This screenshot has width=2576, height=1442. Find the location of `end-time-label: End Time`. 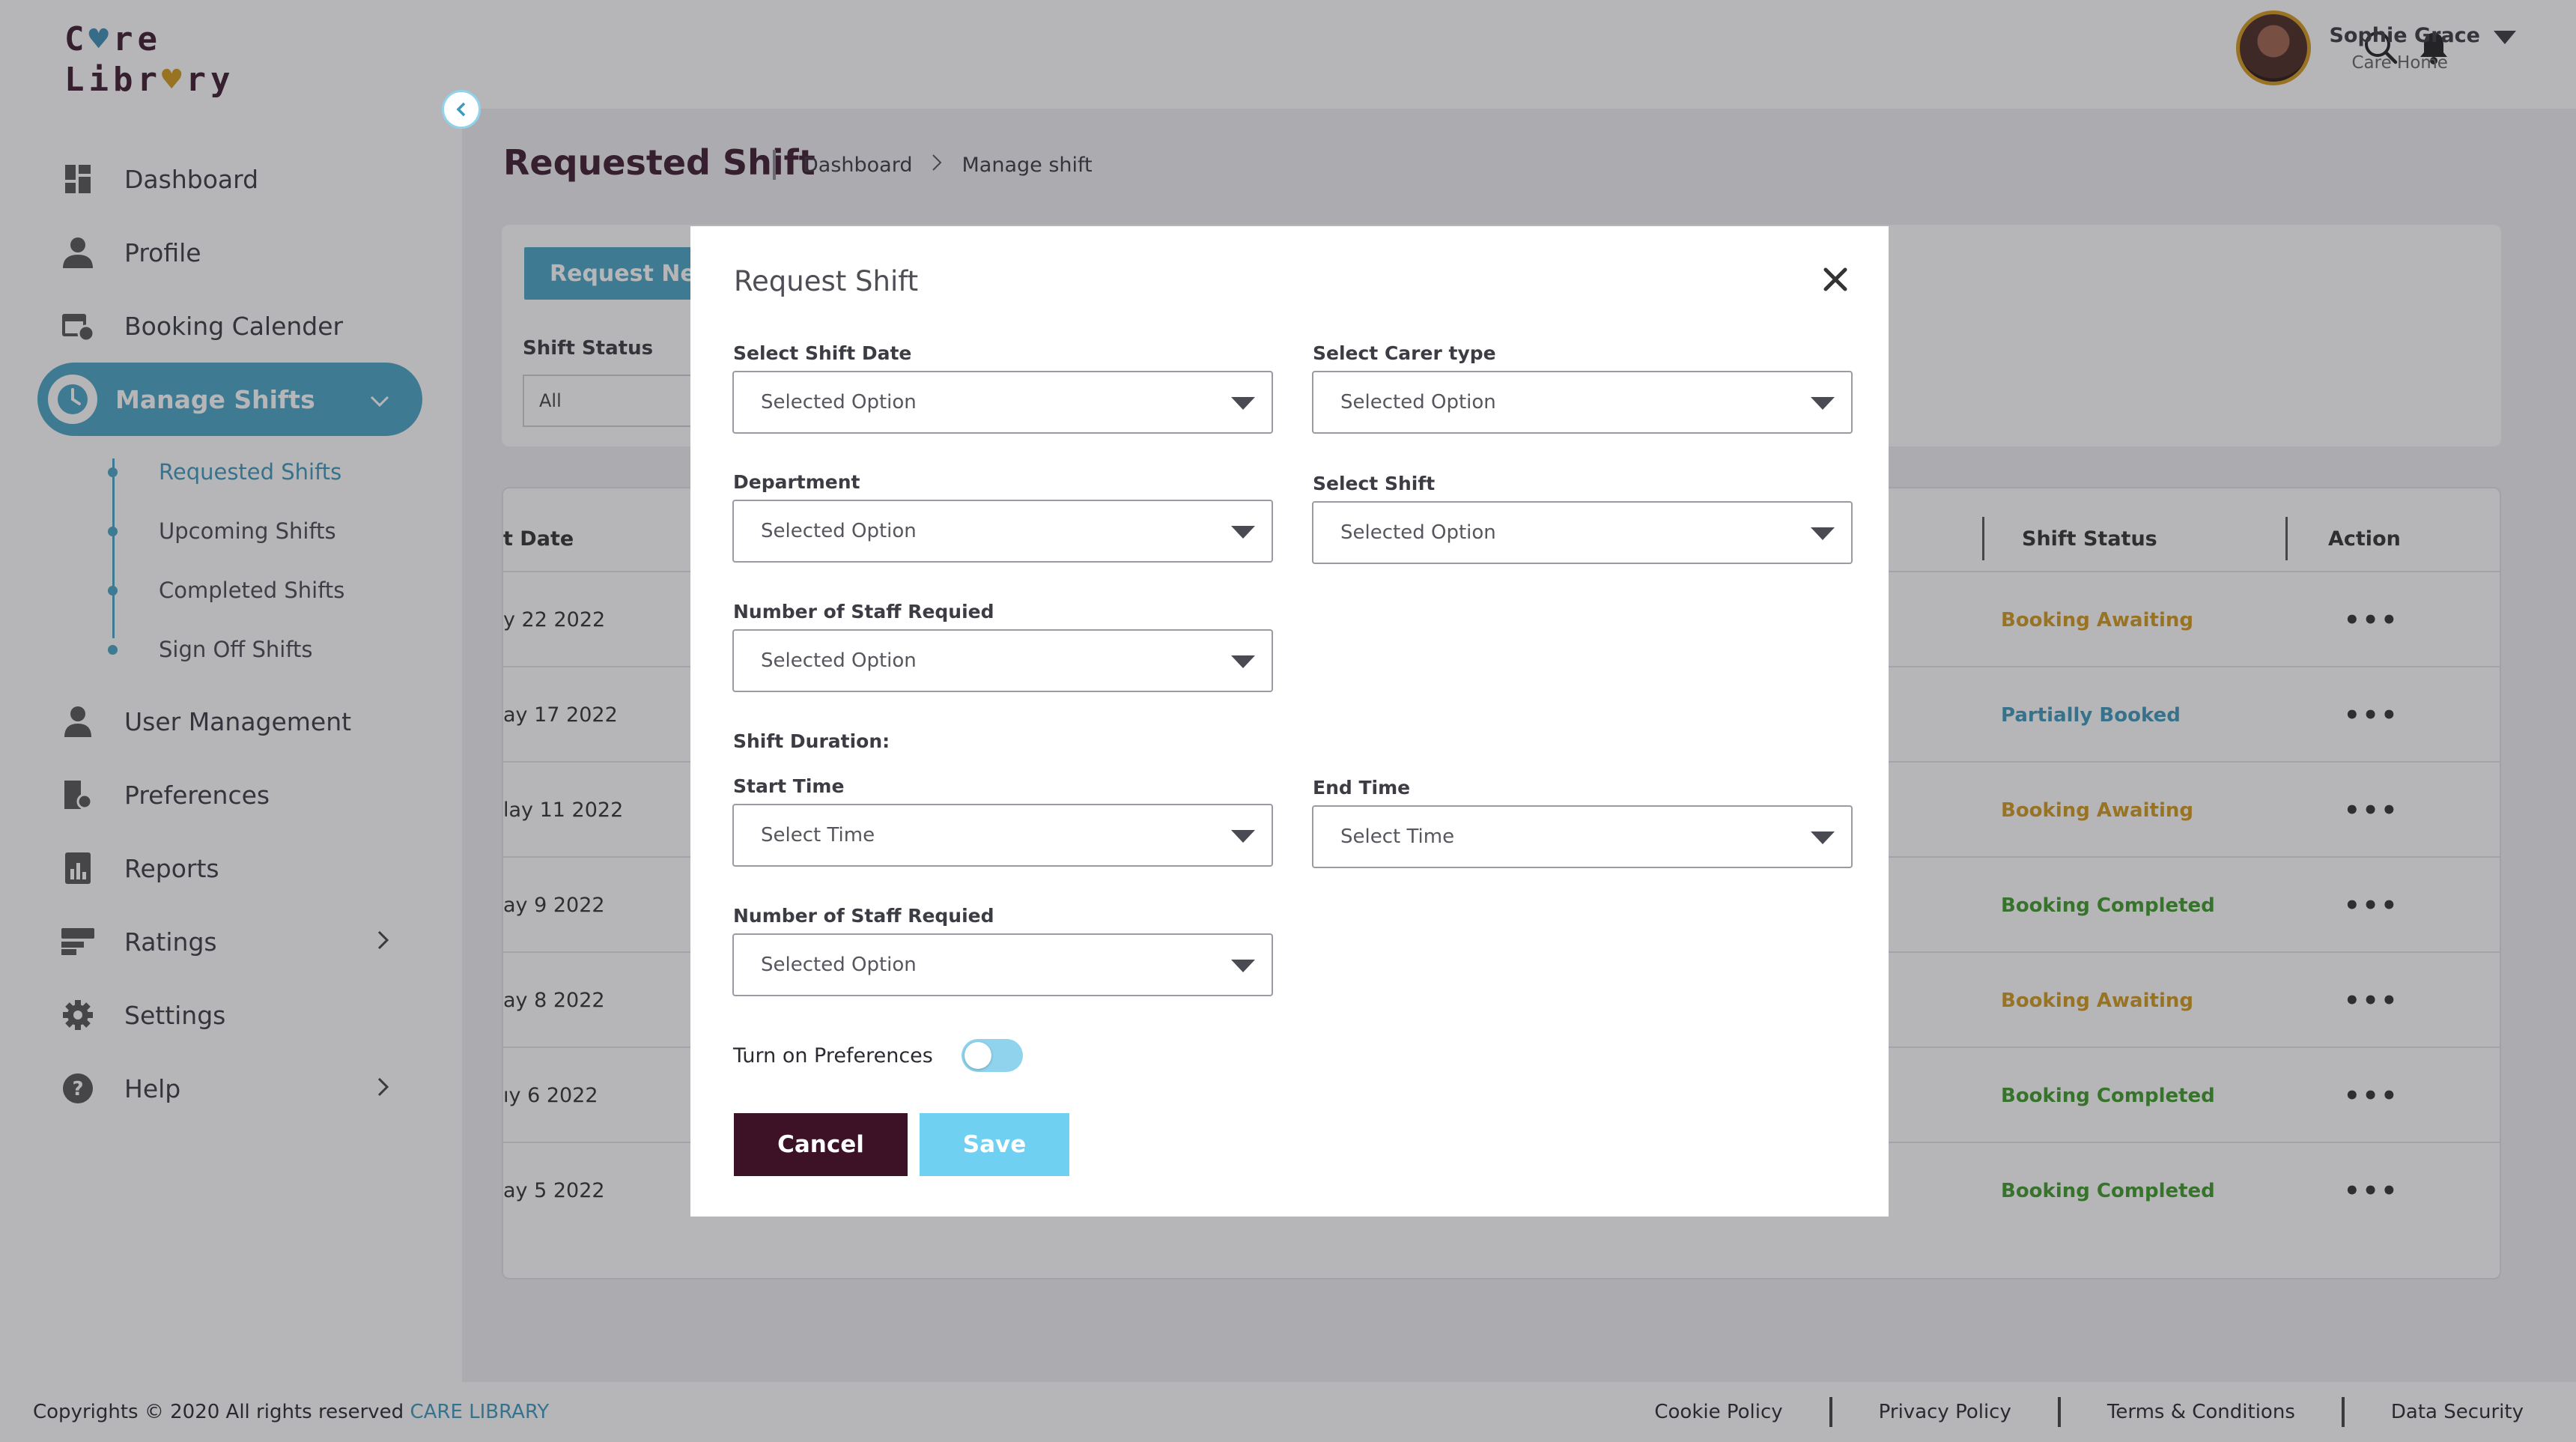

end-time-label: End Time is located at coordinates (1362, 788).